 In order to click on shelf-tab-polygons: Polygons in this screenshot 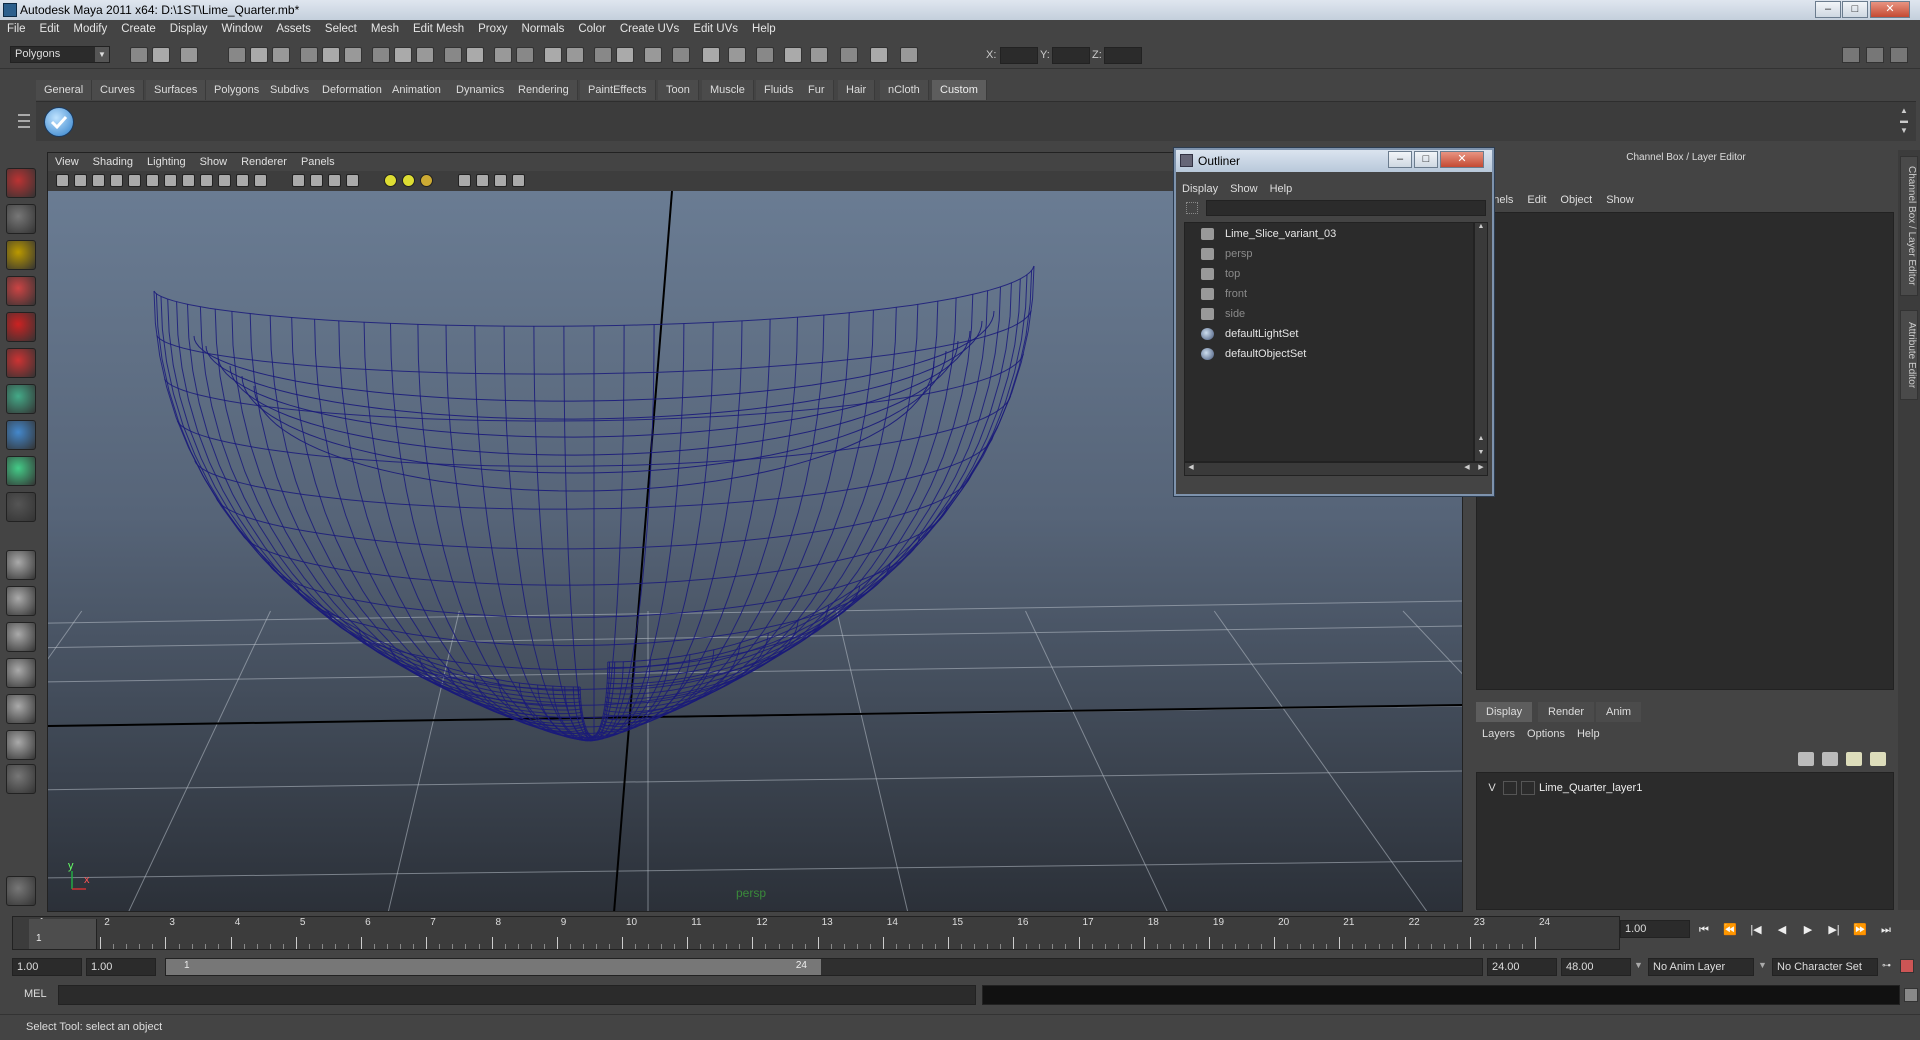, I will do `click(237, 90)`.